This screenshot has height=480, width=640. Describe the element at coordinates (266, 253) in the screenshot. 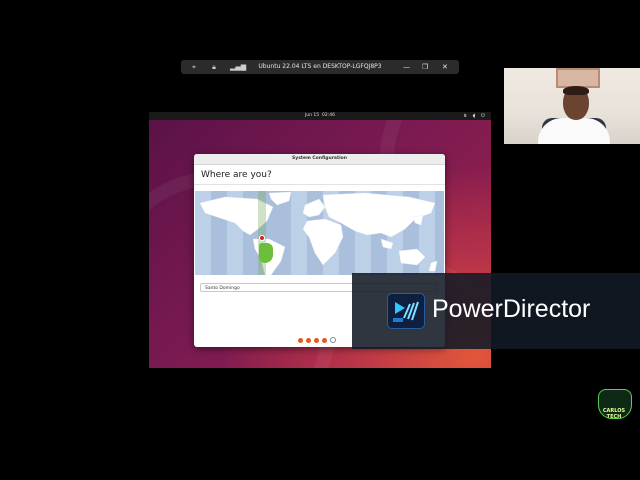

I see `selected-region` at that location.